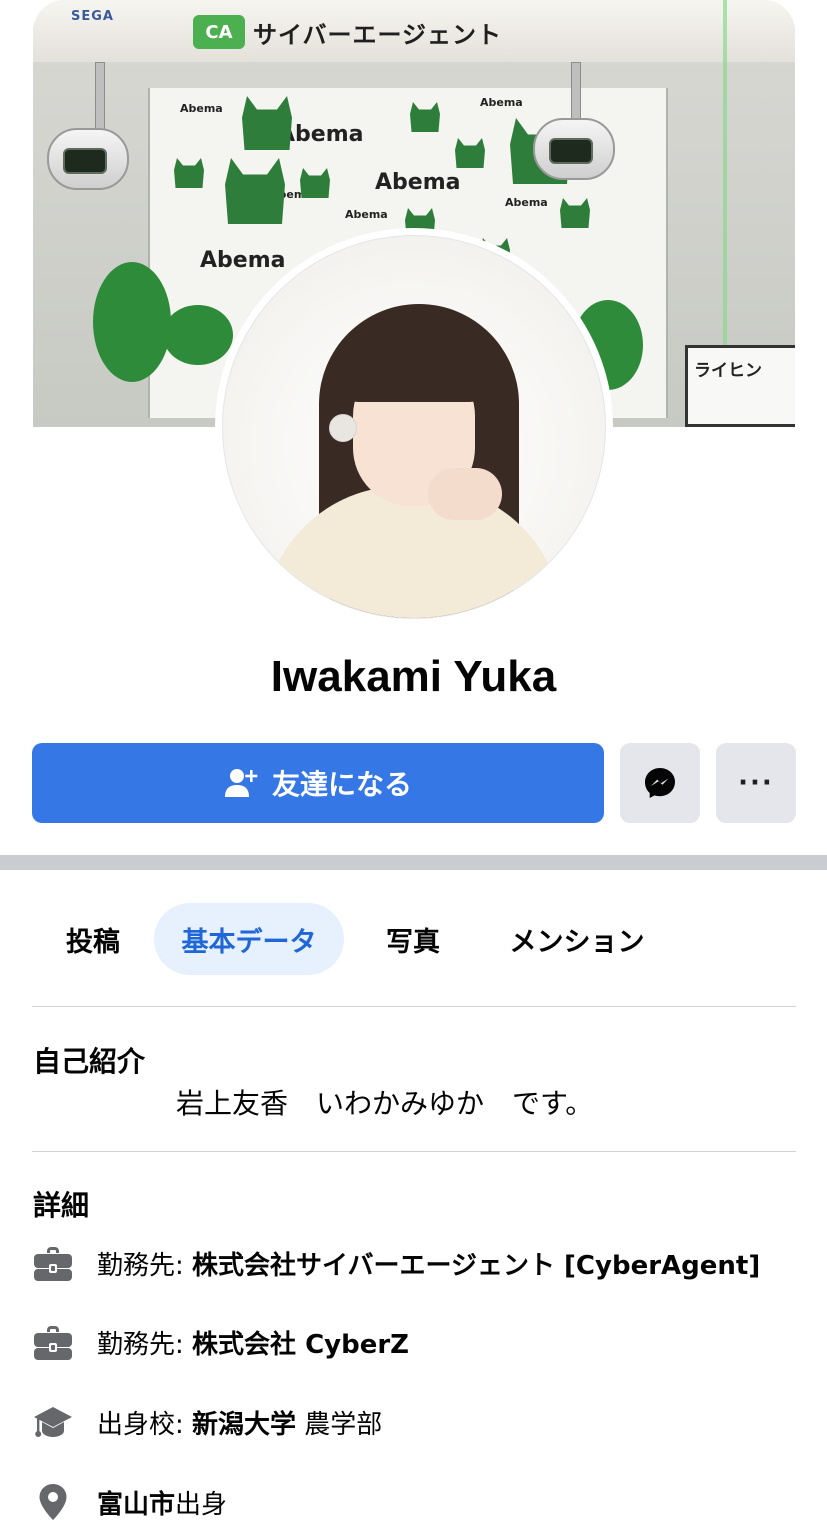 The width and height of the screenshot is (827, 1534). I want to click on add-friend-label: 友達になる, so click(341, 784).